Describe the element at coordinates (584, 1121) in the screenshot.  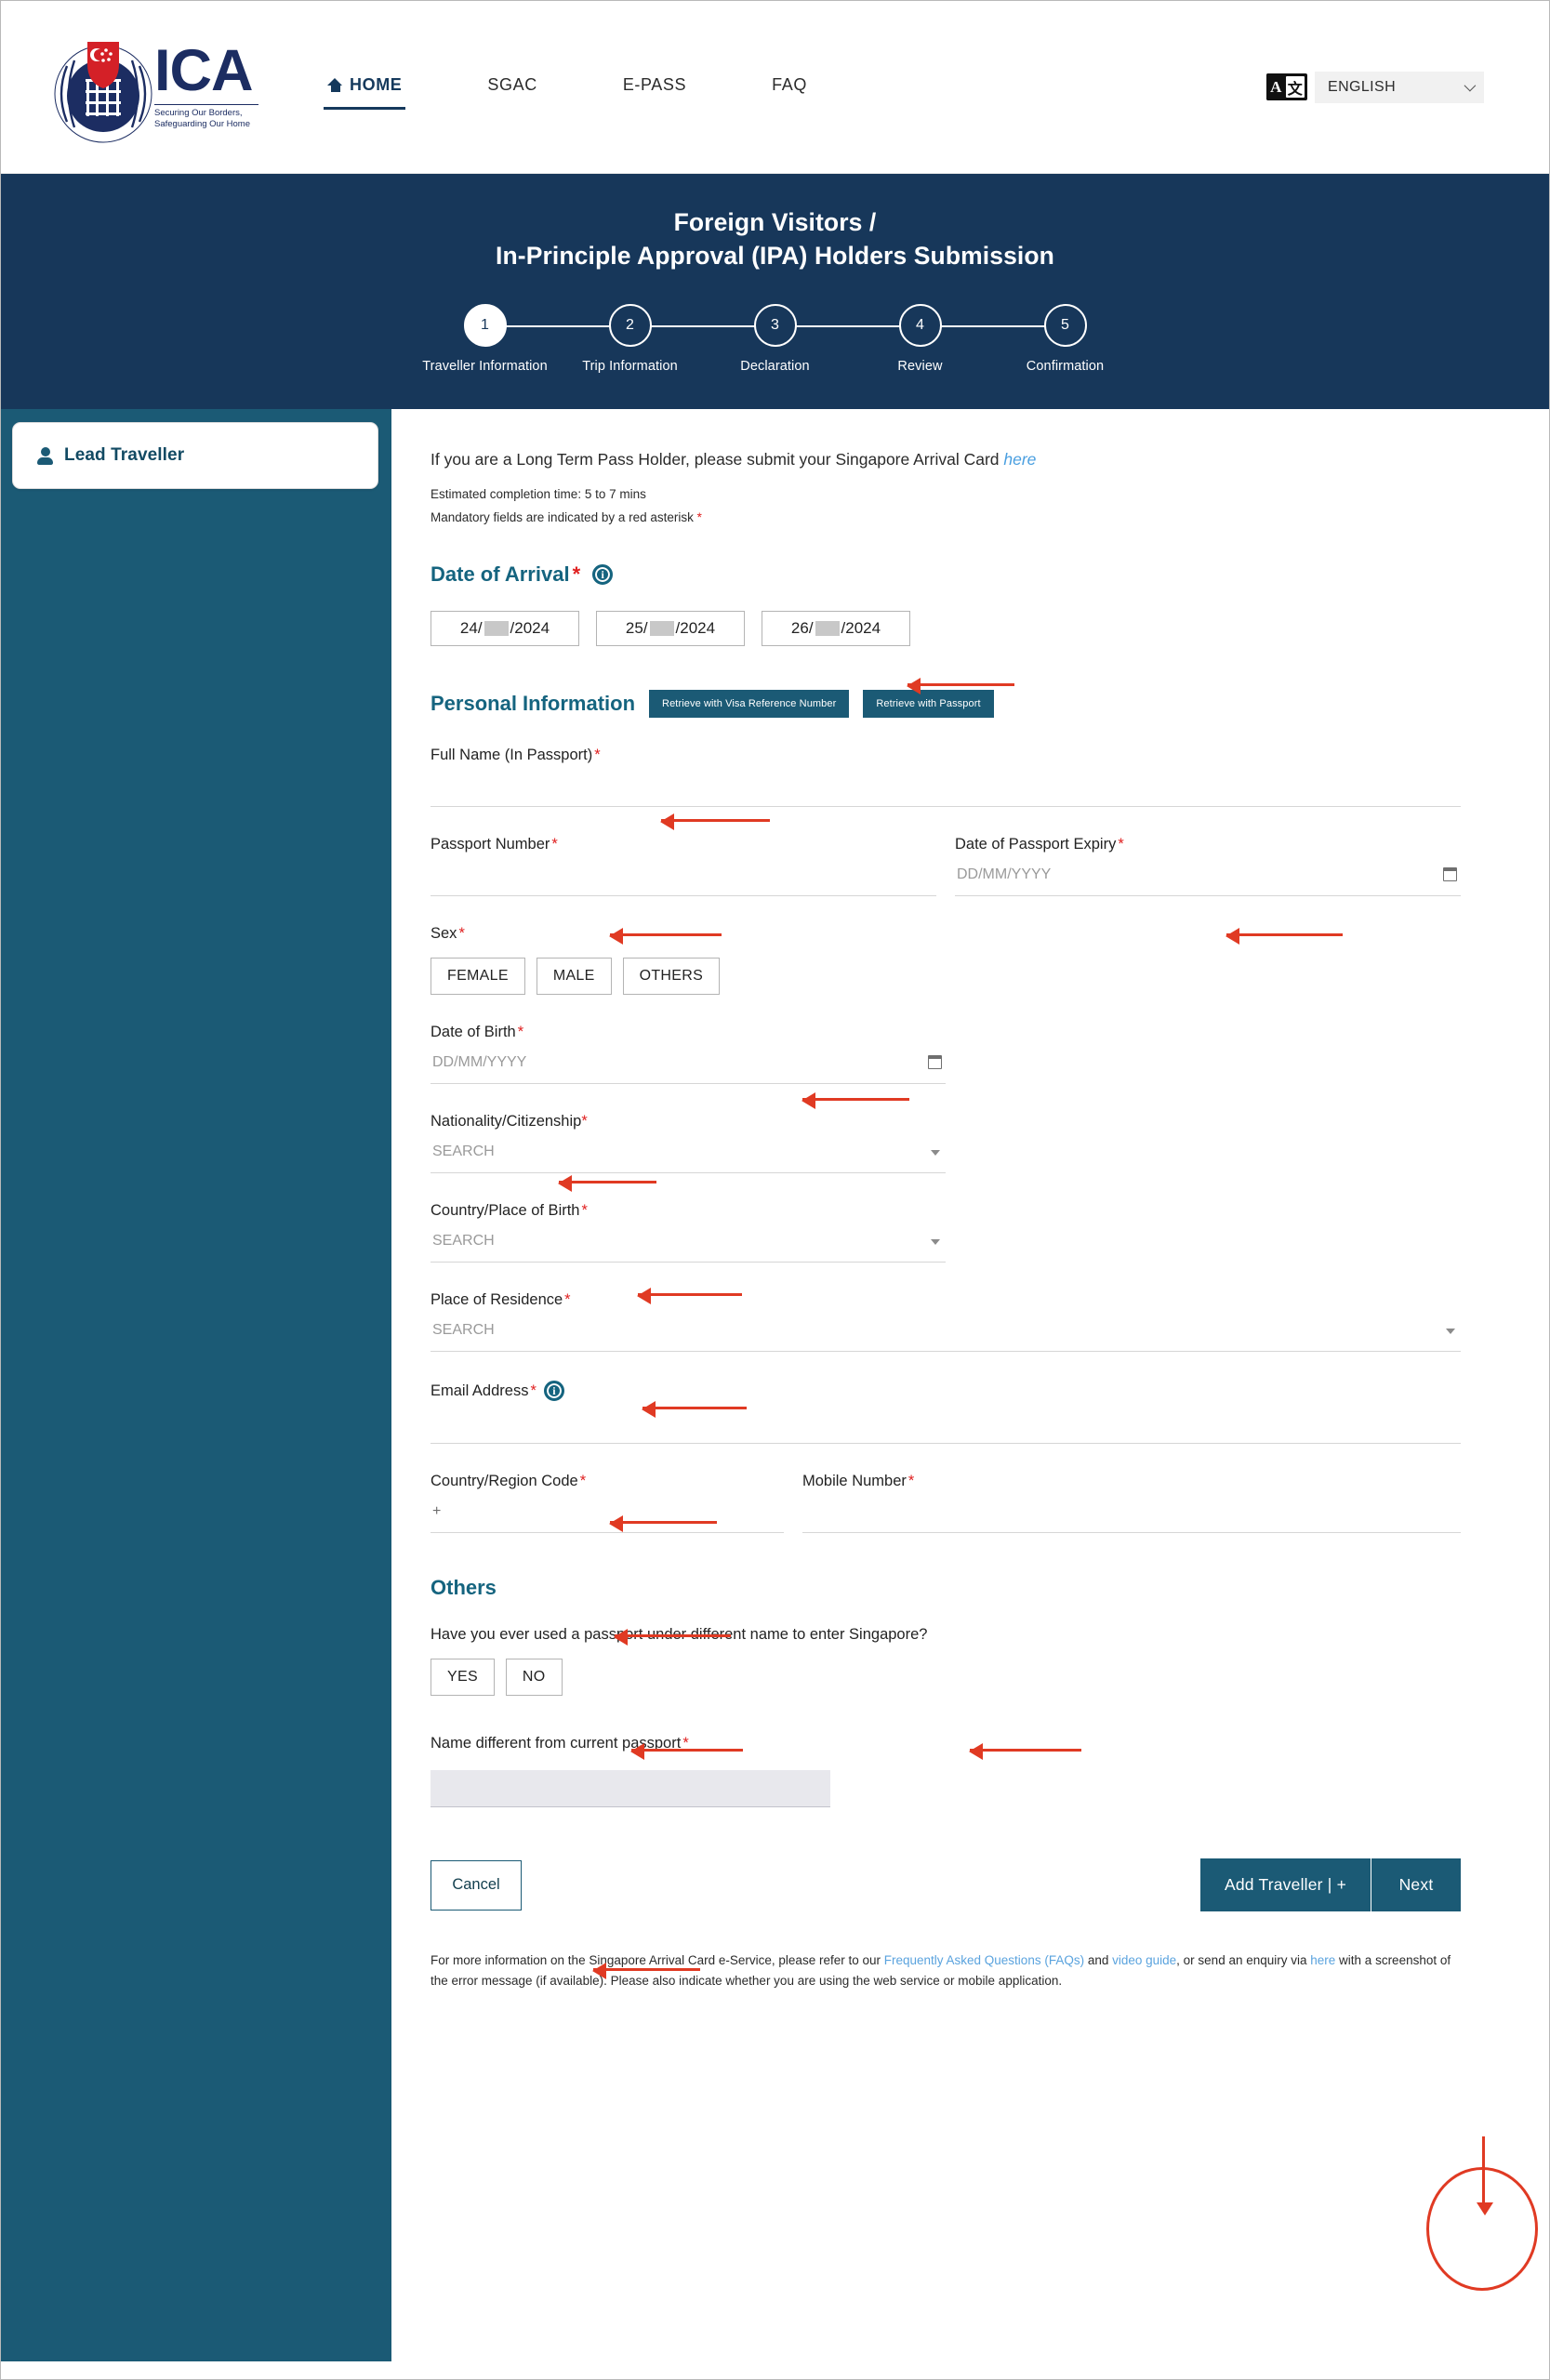
I see `nationality-required: *` at that location.